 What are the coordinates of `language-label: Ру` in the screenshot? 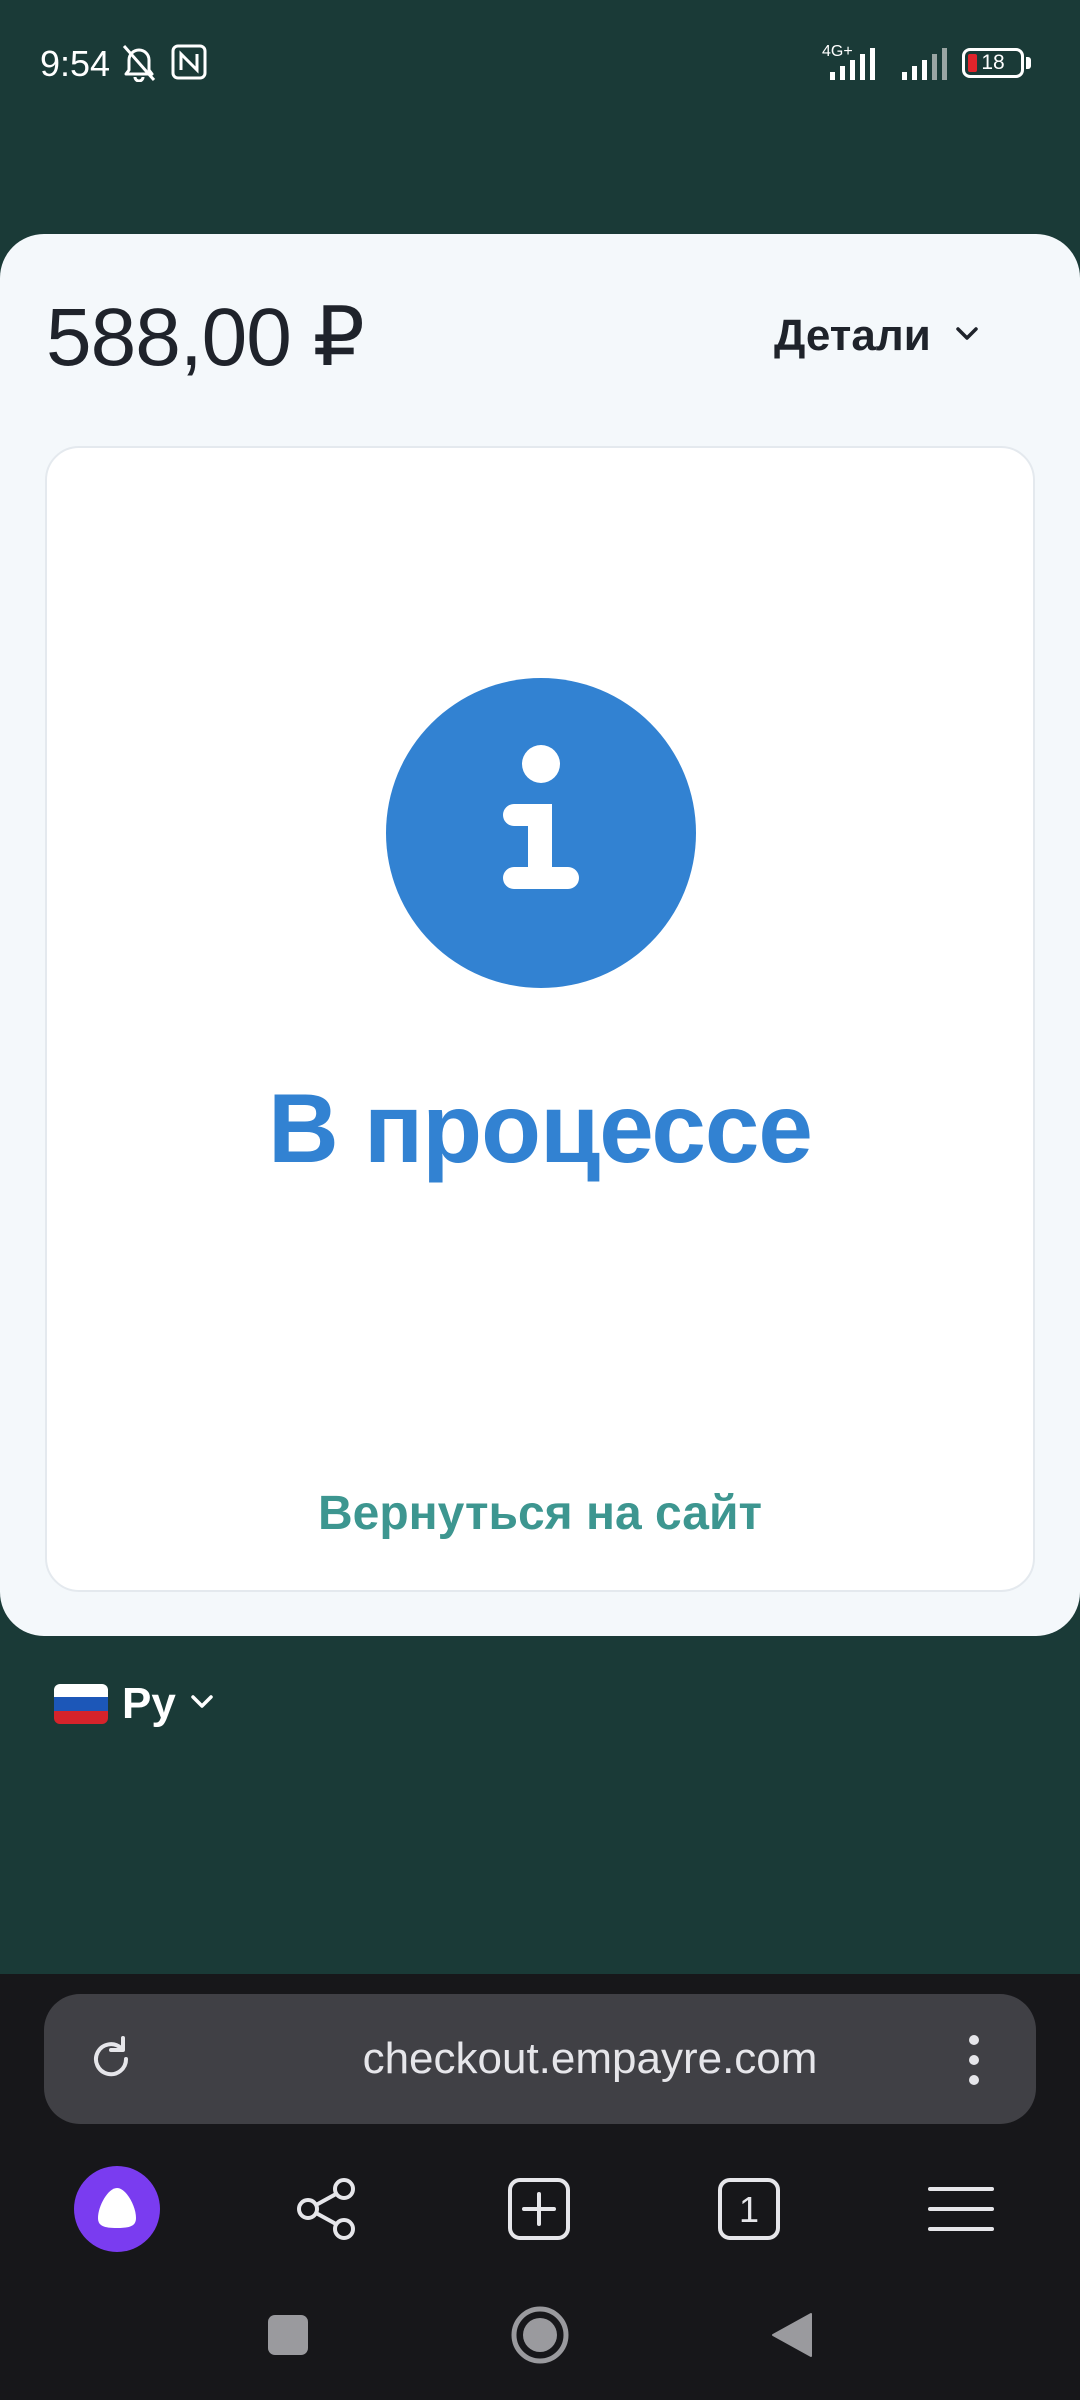 It's located at (149, 1703).